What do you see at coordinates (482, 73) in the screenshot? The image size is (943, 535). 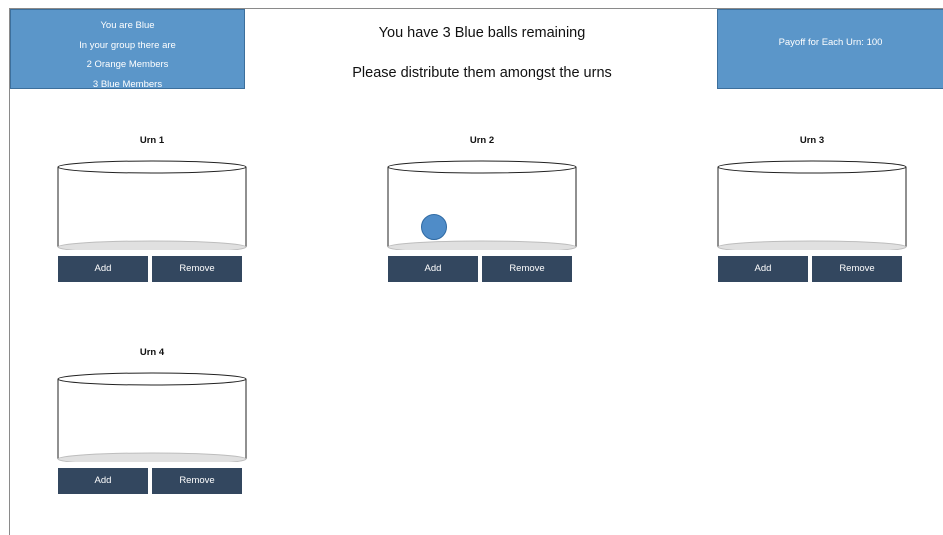 I see `distribution-instruction-text: Please distribute them amongst the urns` at bounding box center [482, 73].